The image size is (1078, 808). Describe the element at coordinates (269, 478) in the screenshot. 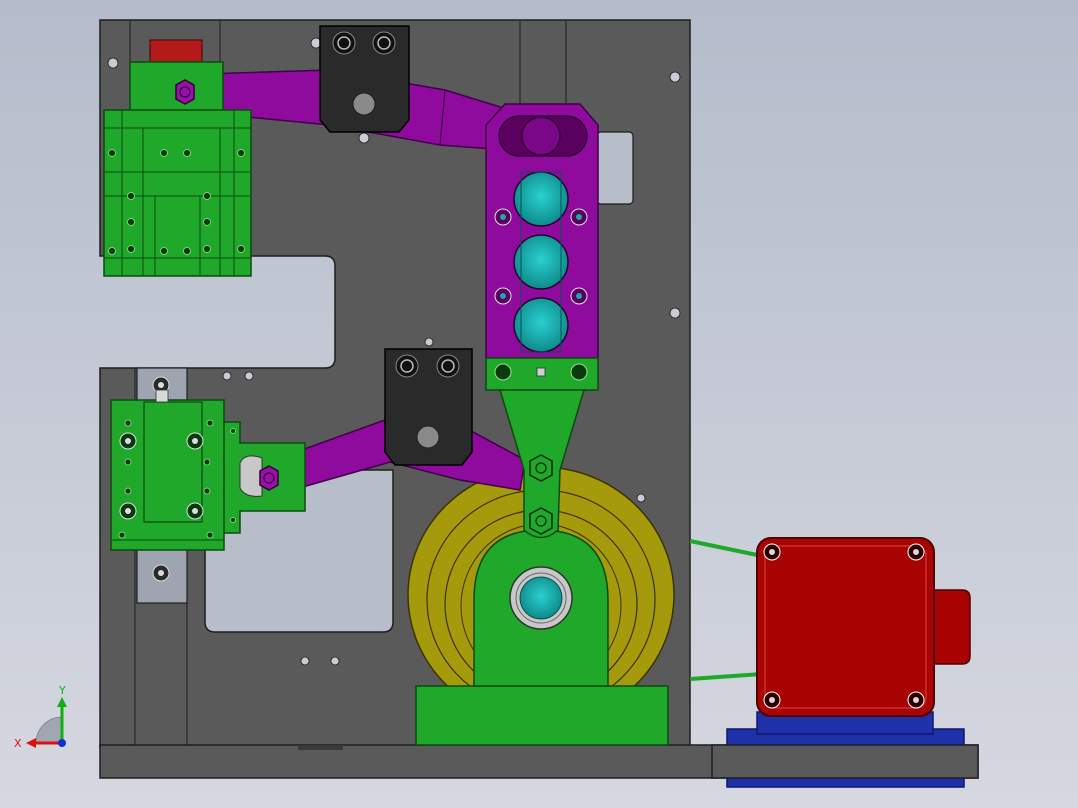

I see `lower-lever-pivot` at that location.